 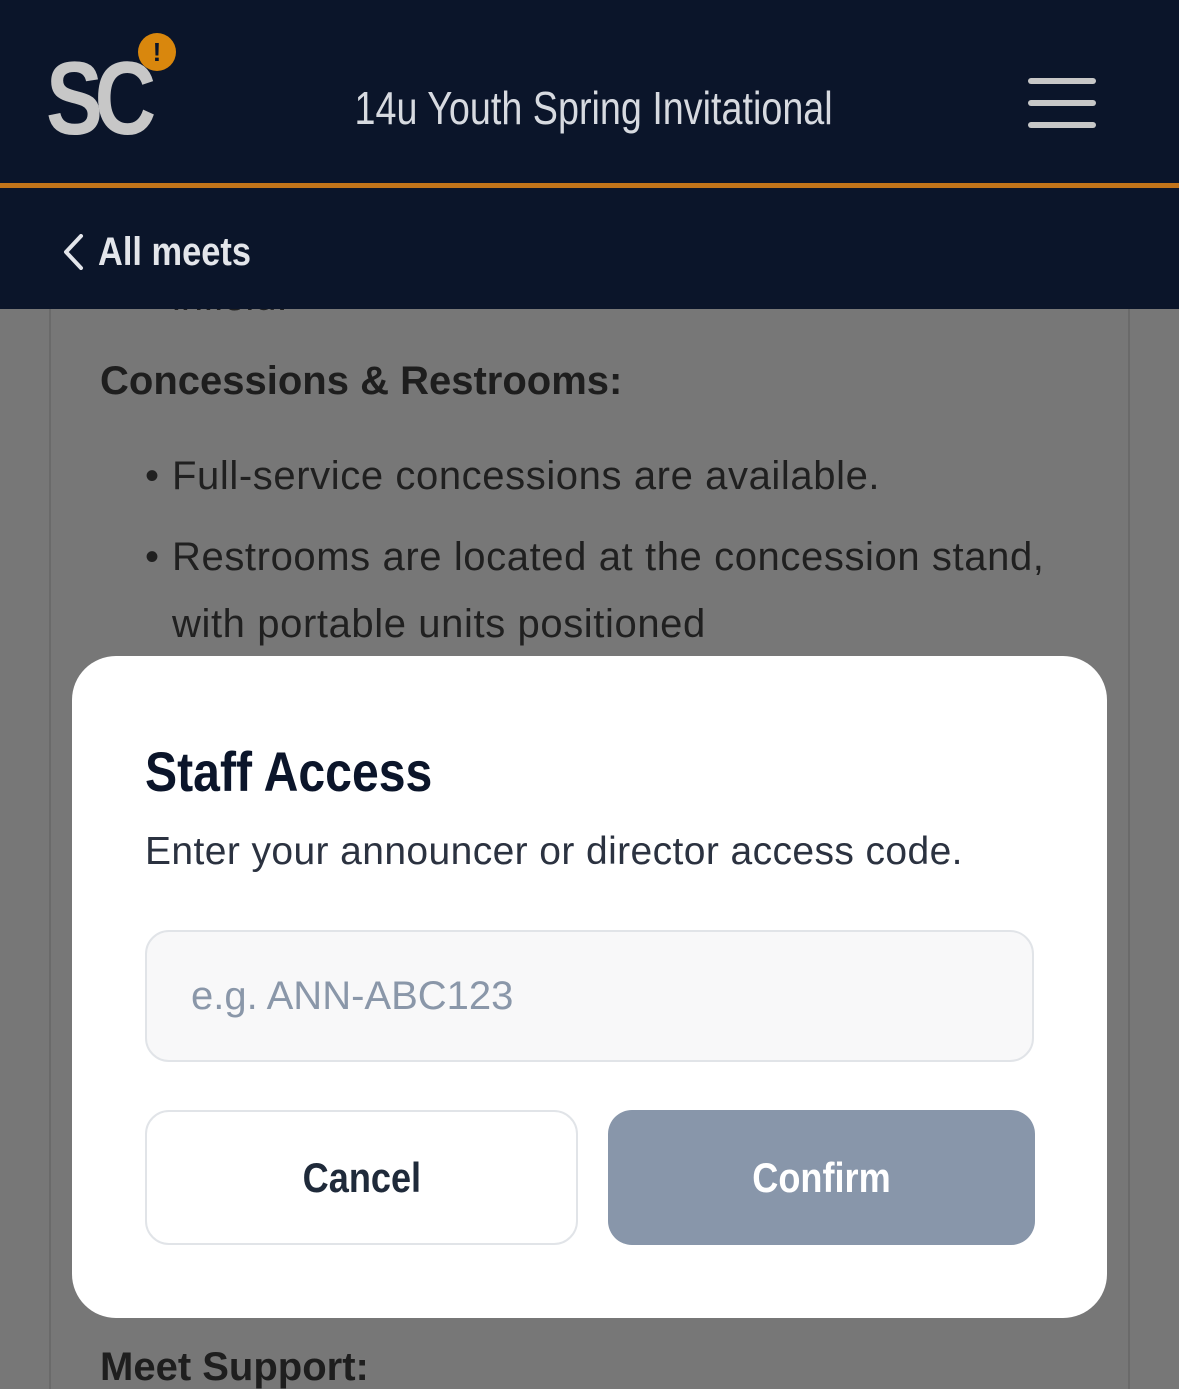 I want to click on cancel-button-label: Cancel, so click(x=361, y=1177).